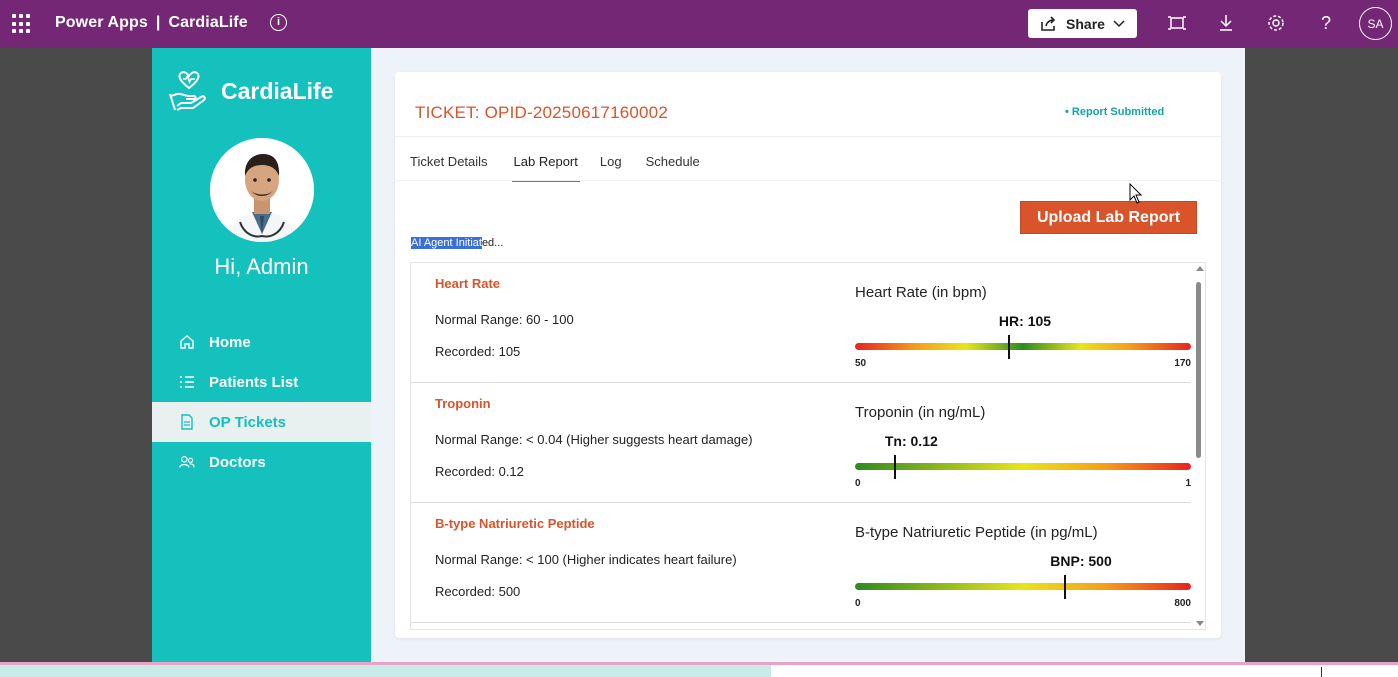 This screenshot has width=1398, height=677. I want to click on sidebar-item-label: Doctors, so click(237, 462).